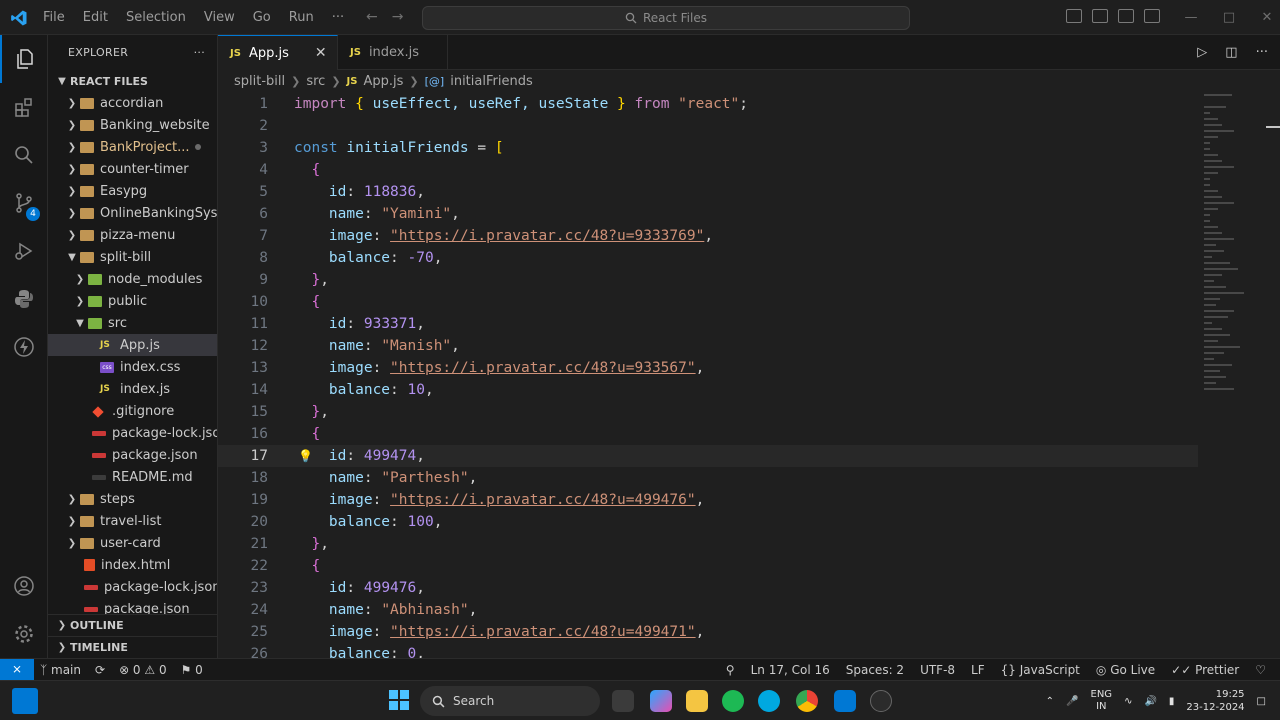  Describe the element at coordinates (132, 625) in the screenshot. I see `outline-section: ❯ OUTLINE` at that location.